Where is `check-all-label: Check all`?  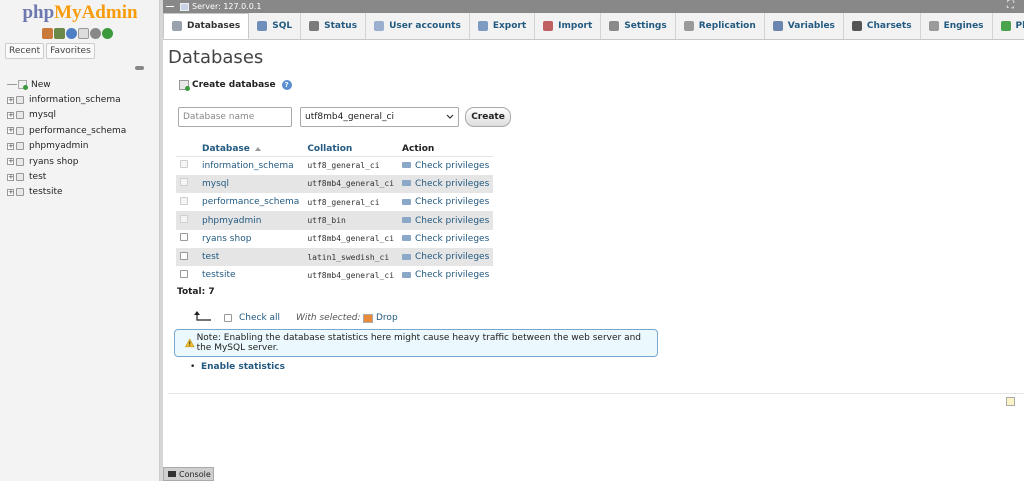 check-all-label: Check all is located at coordinates (259, 318).